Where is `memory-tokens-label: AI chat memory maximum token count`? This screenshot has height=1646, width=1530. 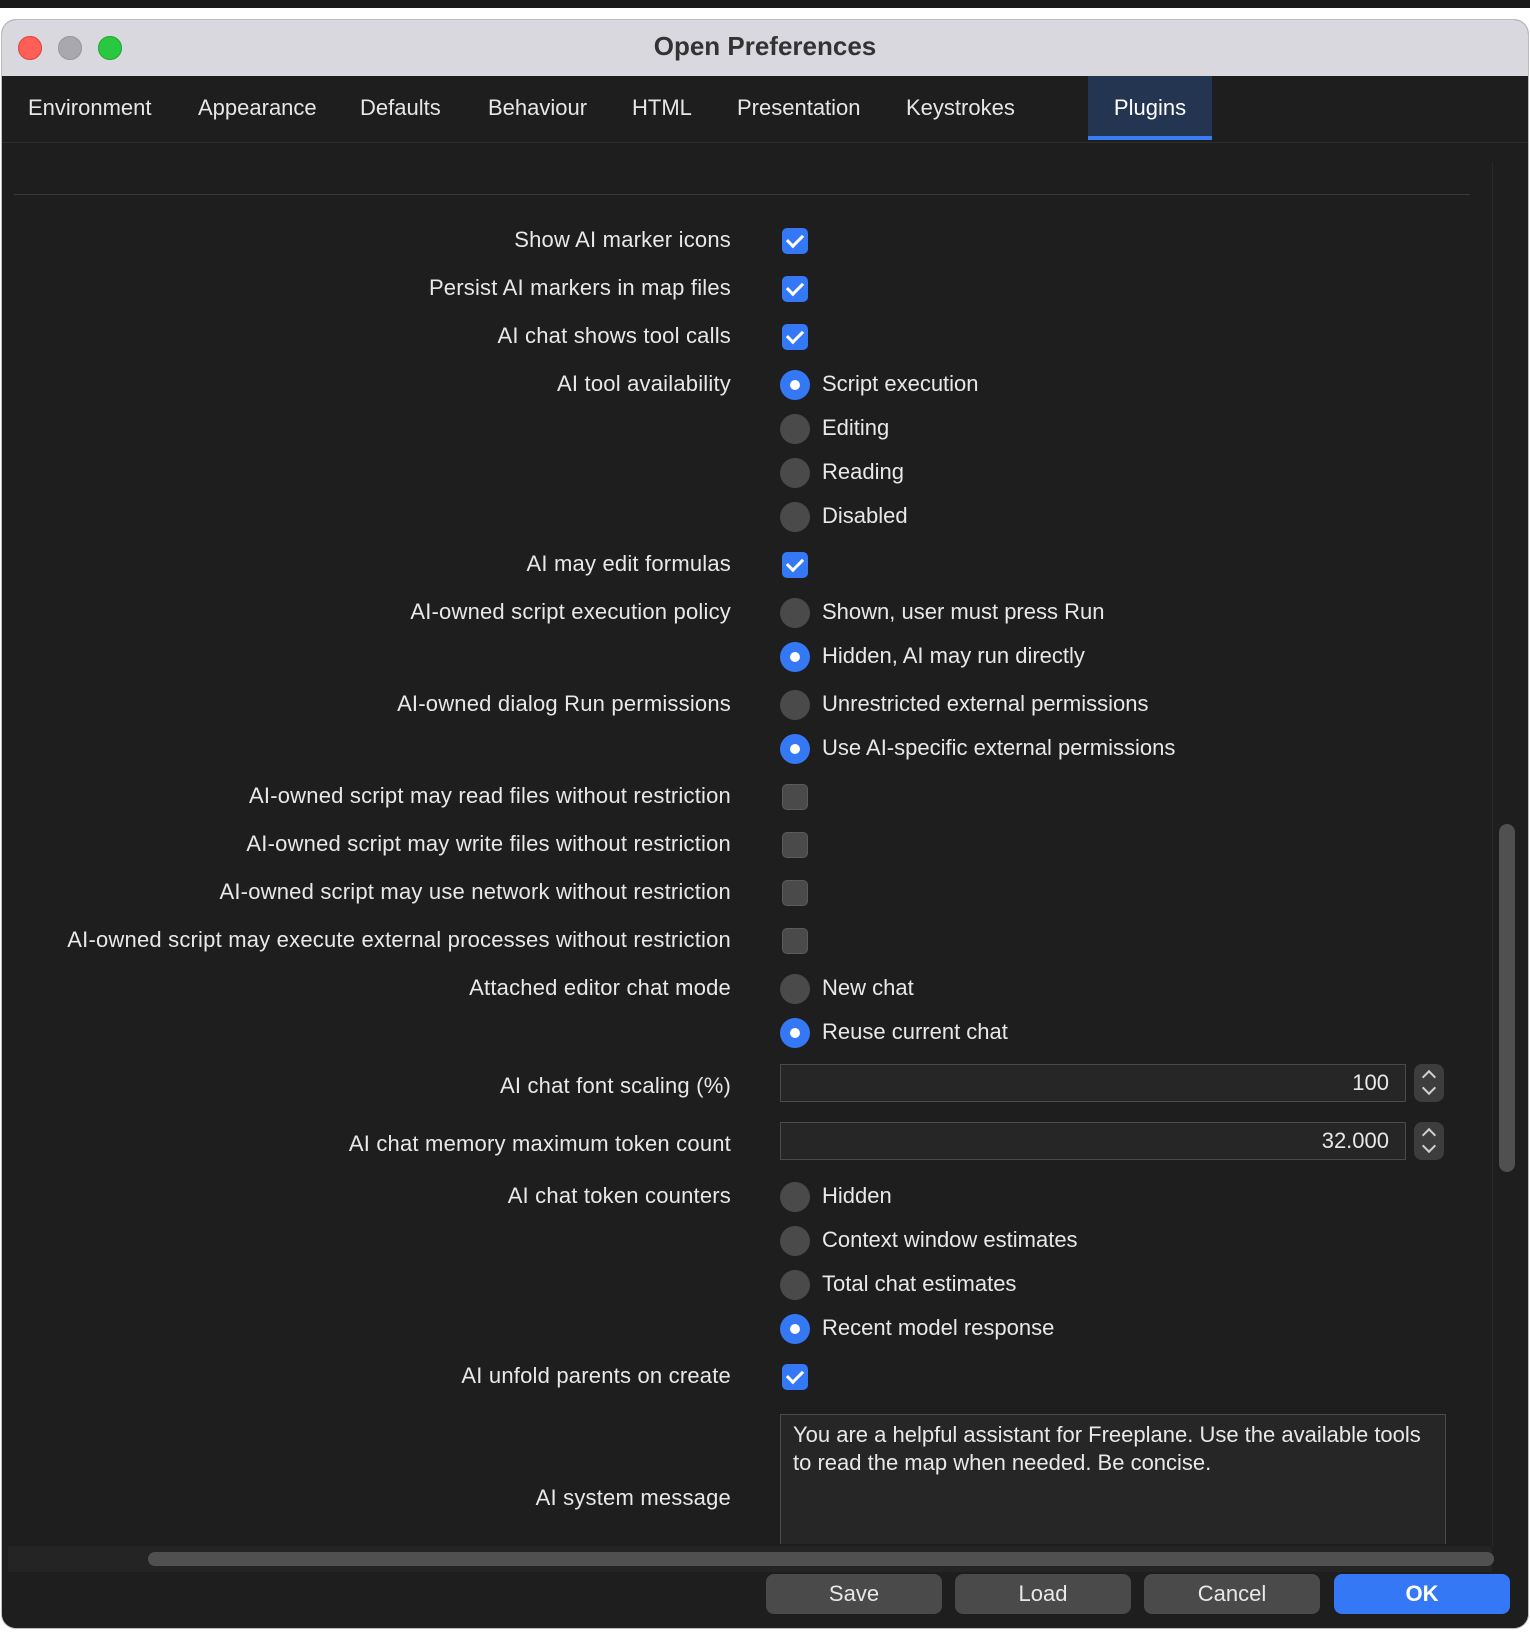 memory-tokens-label: AI chat memory maximum token count is located at coordinates (539, 1143).